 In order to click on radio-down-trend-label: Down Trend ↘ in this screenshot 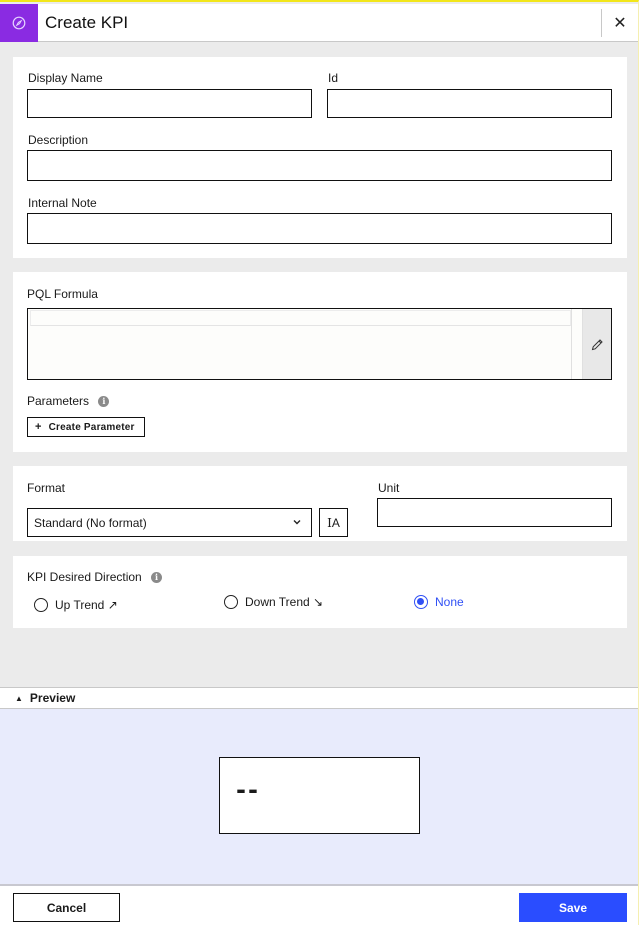, I will do `click(284, 602)`.